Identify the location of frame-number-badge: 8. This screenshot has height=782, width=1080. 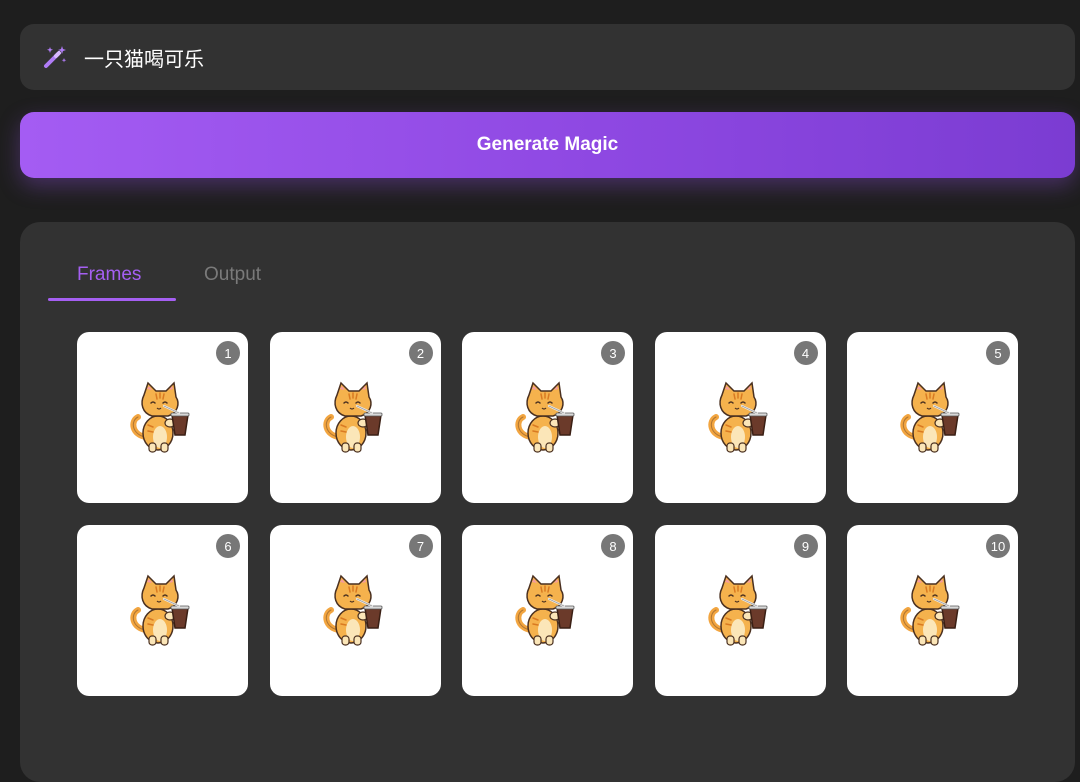
(613, 546).